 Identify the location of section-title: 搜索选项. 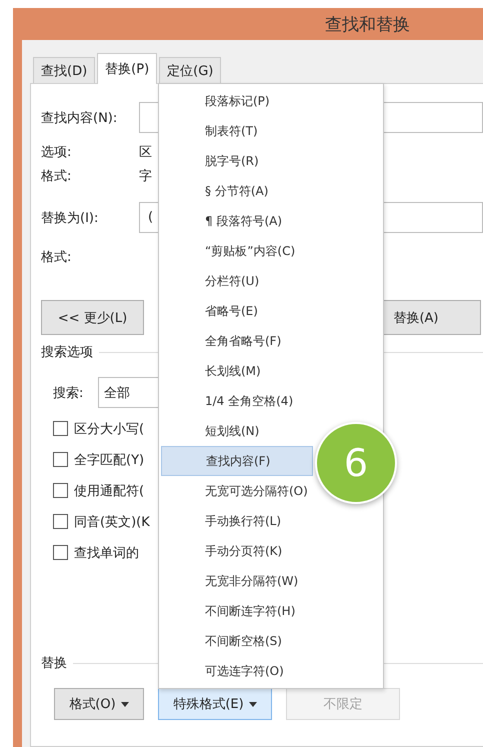
(67, 352).